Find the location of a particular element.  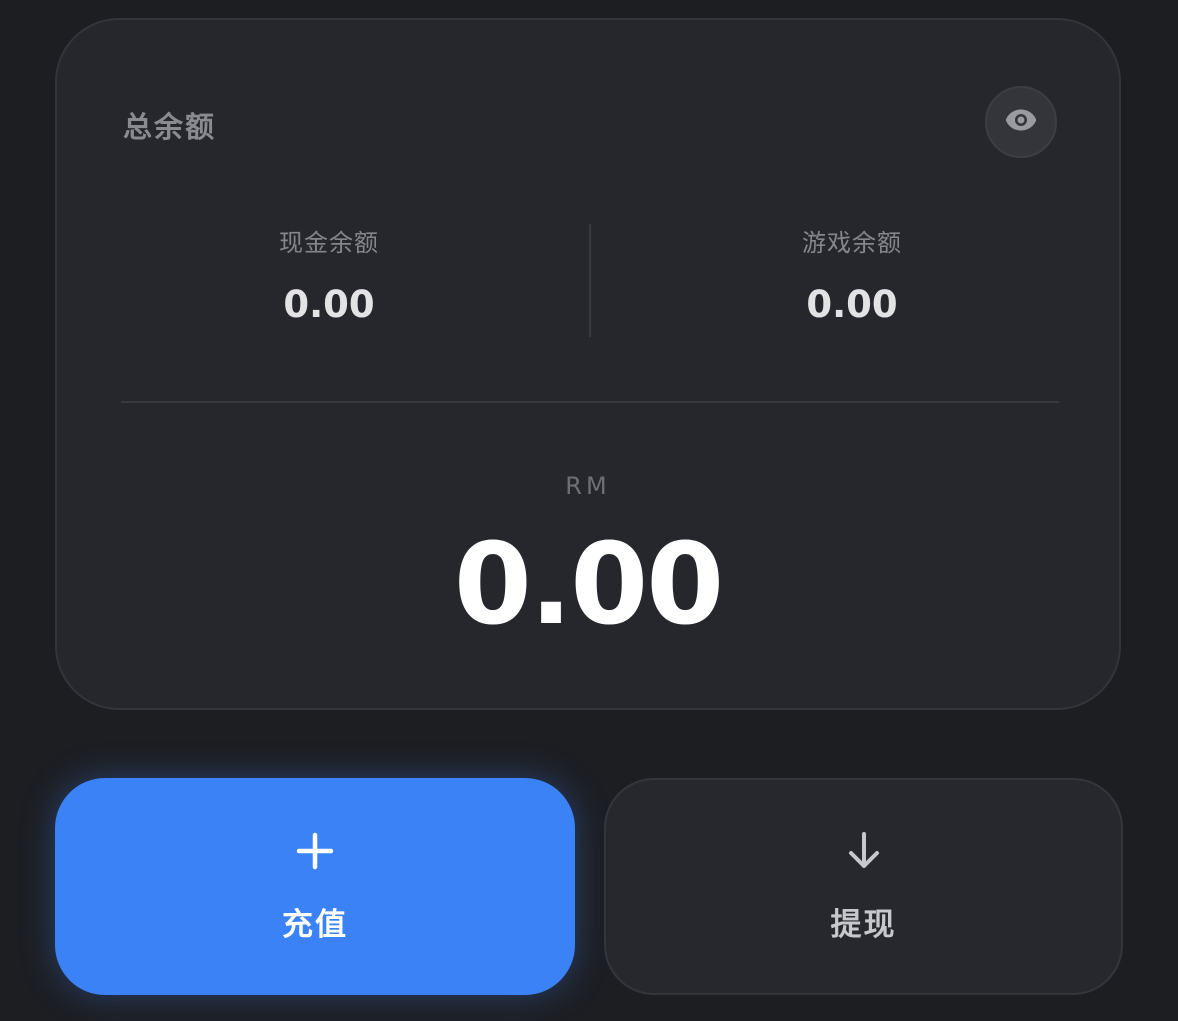

cash-balance: 现金余额 0.00 is located at coordinates (329, 276).